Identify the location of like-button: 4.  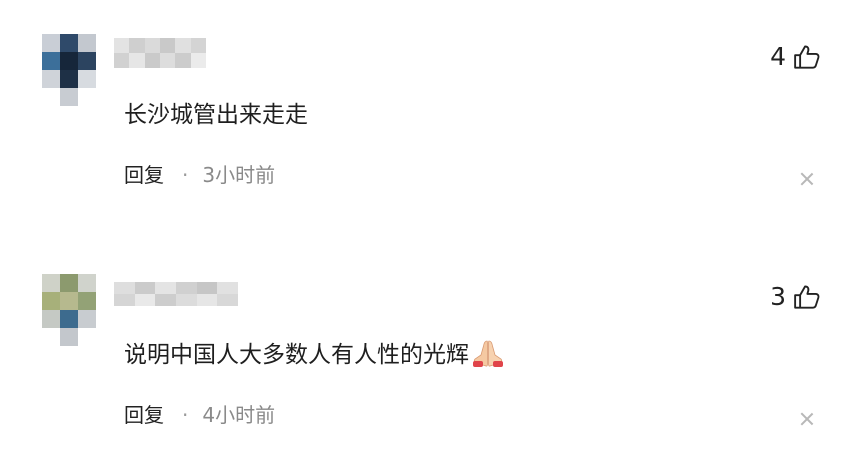
(796, 57).